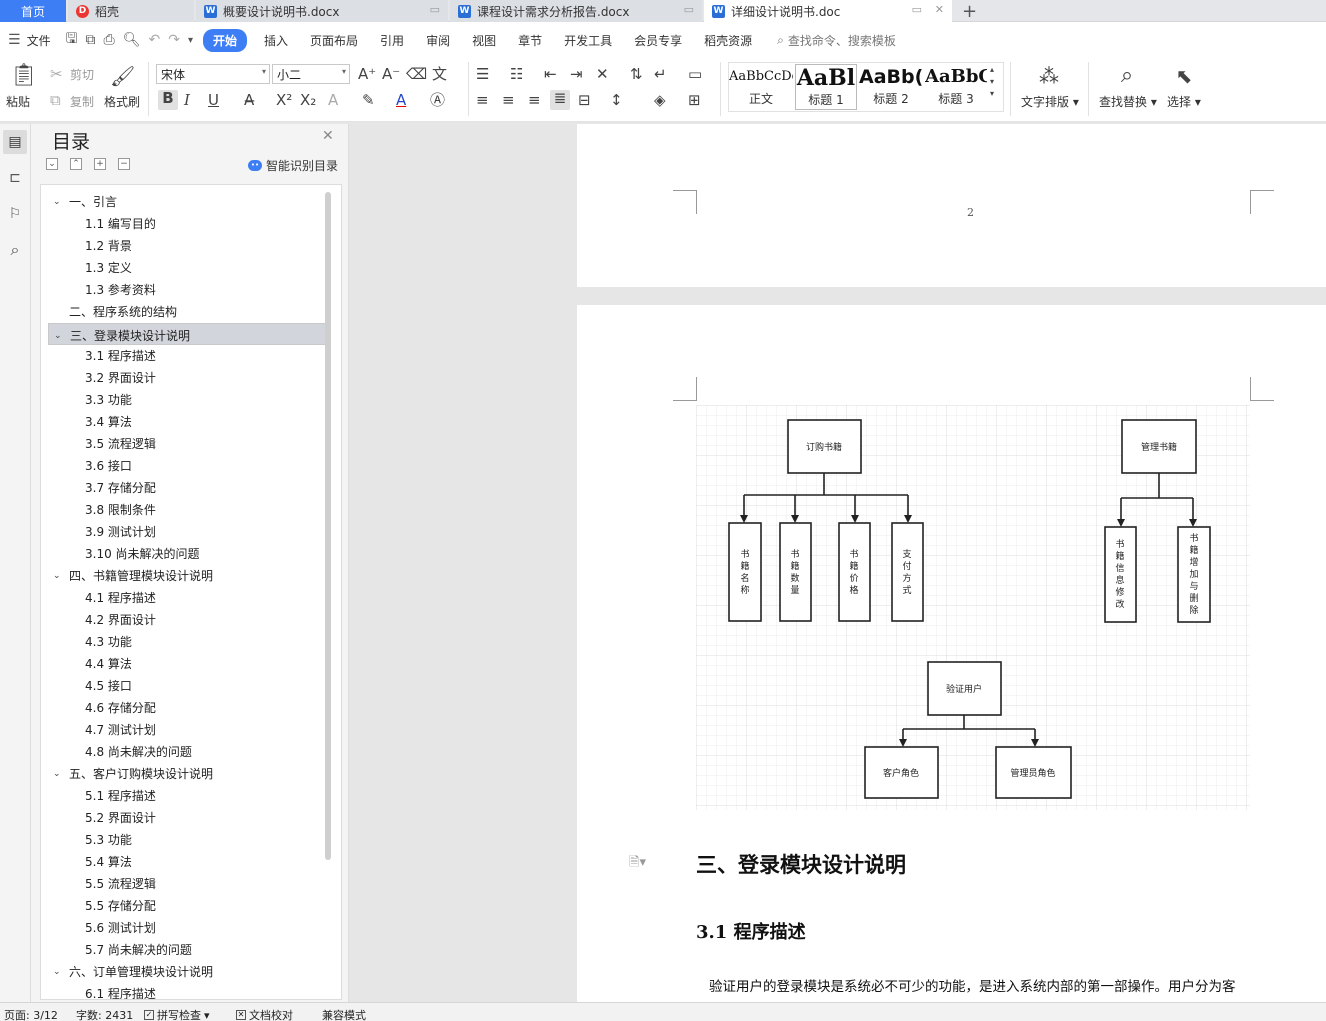 Image resolution: width=1326 pixels, height=1021 pixels. What do you see at coordinates (439, 74) in the screenshot?
I see `phonetic-icon: 文` at bounding box center [439, 74].